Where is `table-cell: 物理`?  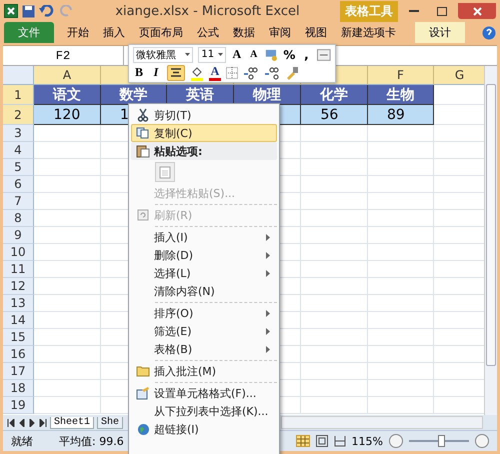 table-cell: 物理 is located at coordinates (267, 95).